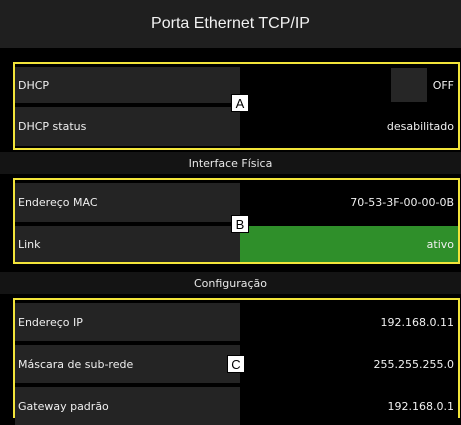 The image size is (461, 425). Describe the element at coordinates (127, 126) in the screenshot. I see `dhcp-status-label: DHCP status` at that location.